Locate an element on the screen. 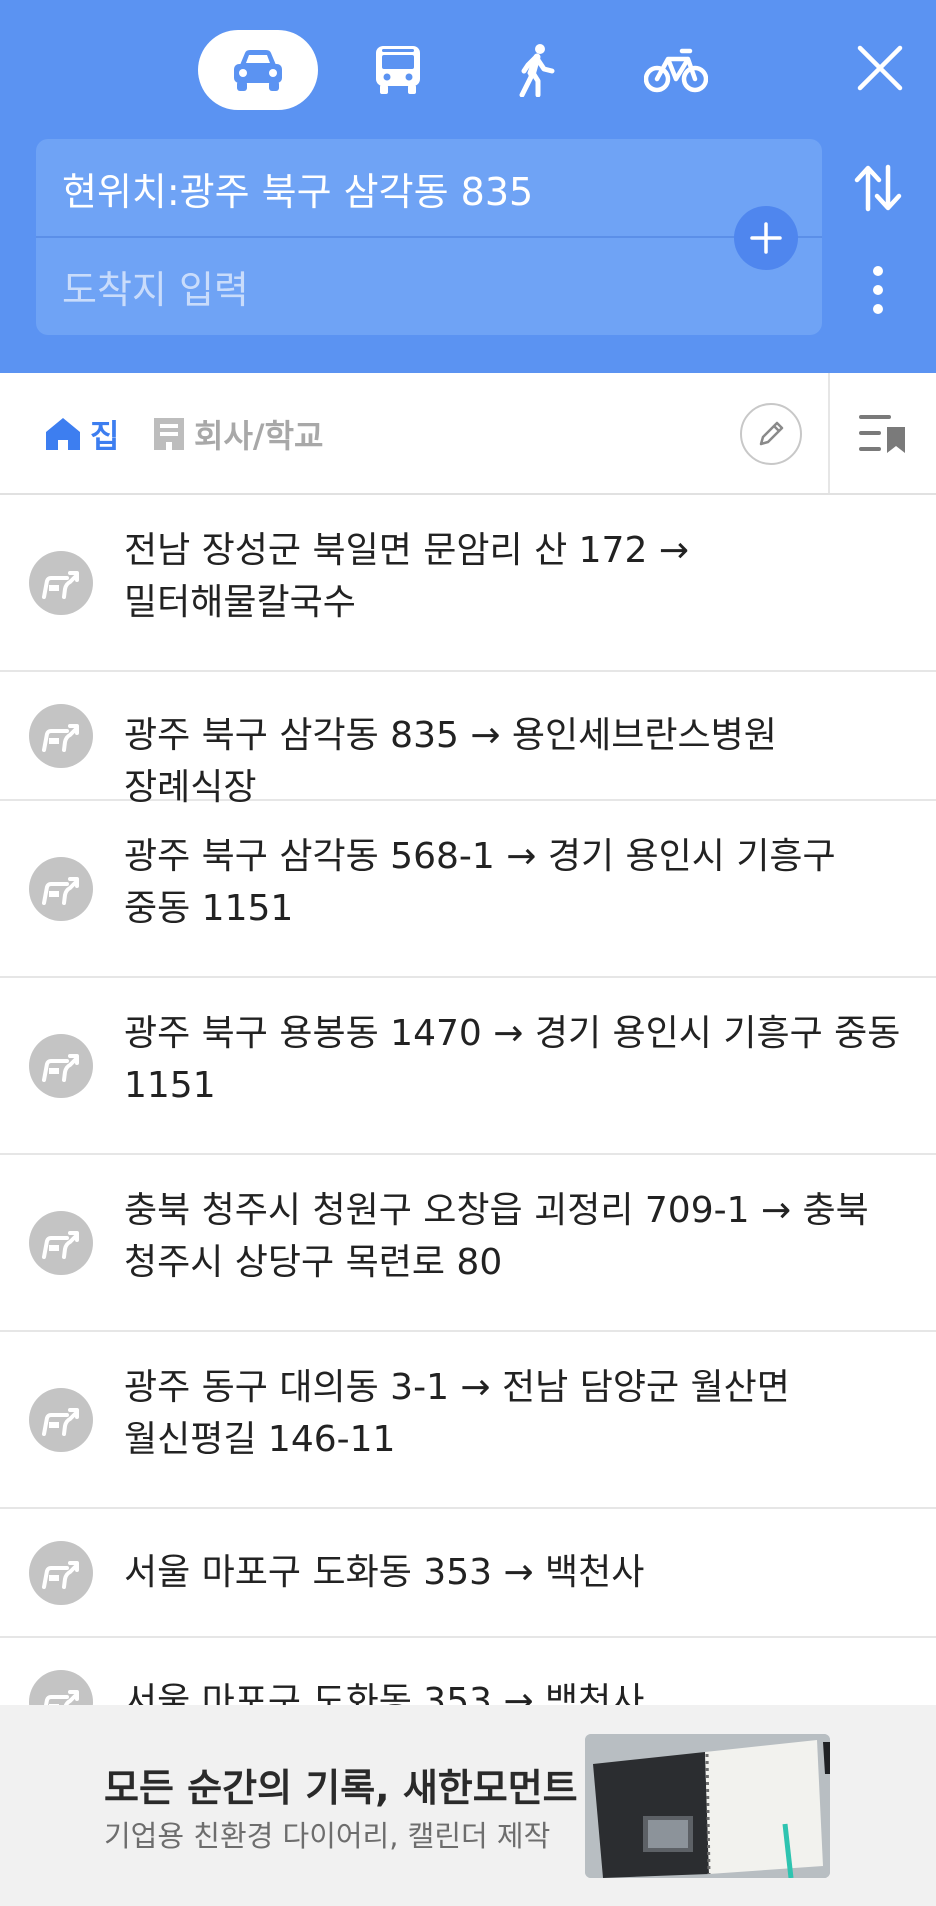 The height and width of the screenshot is (1906, 936). list-item: 광주 북구 삼각동 568-1 → 경기 용인시 기흥구 중동 1151 is located at coordinates (468, 889).